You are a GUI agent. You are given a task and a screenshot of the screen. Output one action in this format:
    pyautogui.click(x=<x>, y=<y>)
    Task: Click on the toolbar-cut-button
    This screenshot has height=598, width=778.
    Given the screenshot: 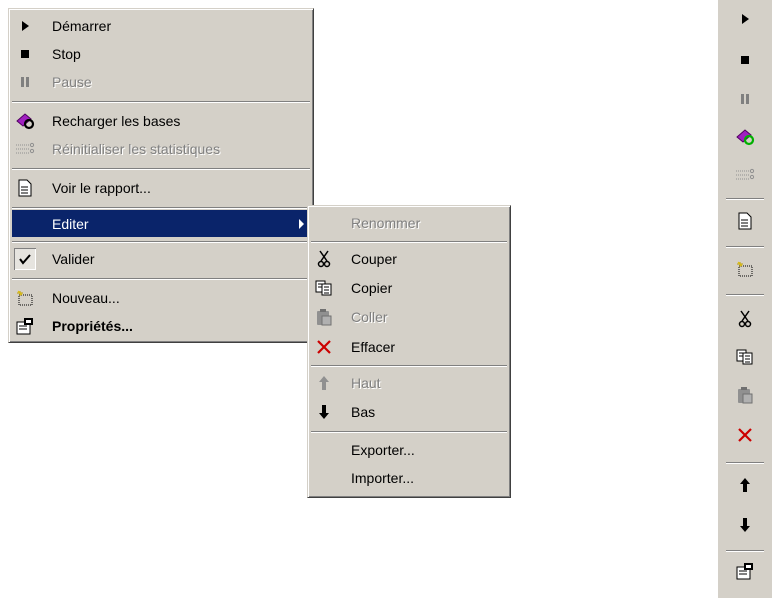 What is the action you would take?
    pyautogui.click(x=745, y=320)
    